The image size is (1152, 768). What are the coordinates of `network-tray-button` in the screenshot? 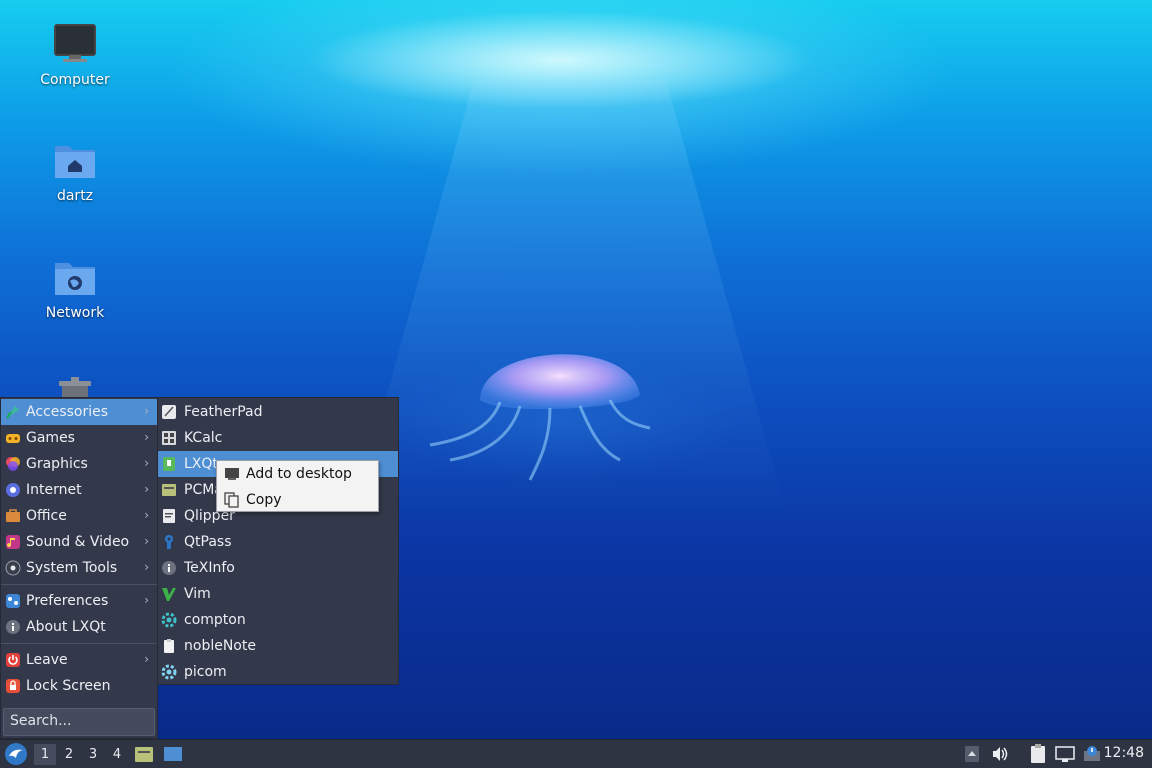 It's located at (1065, 754).